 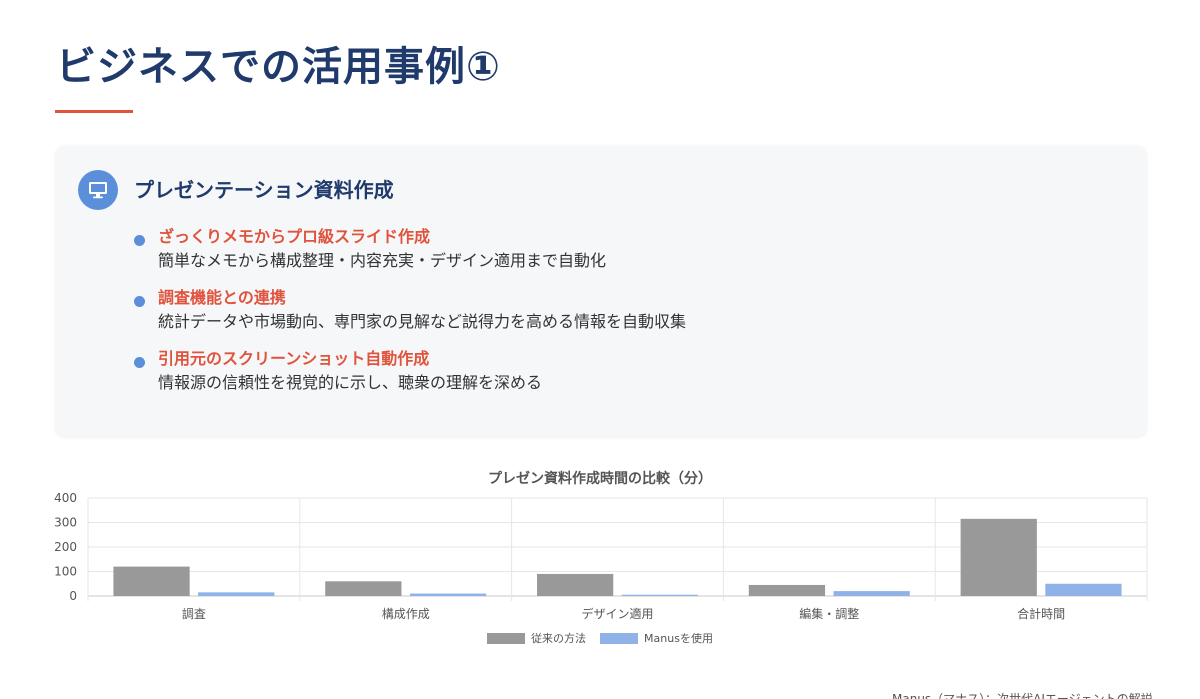 I want to click on y-tick-label: 300, so click(x=65, y=523).